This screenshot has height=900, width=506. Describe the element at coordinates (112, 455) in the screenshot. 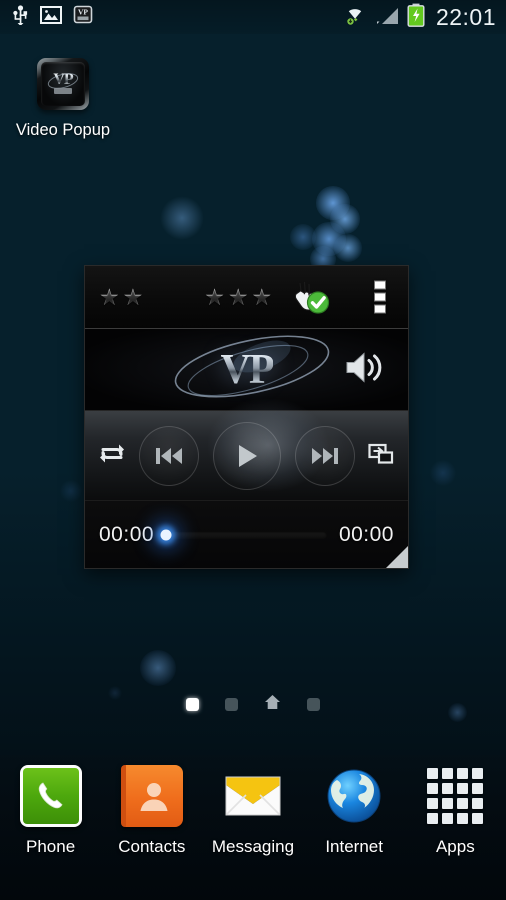

I see `repeat-button` at that location.